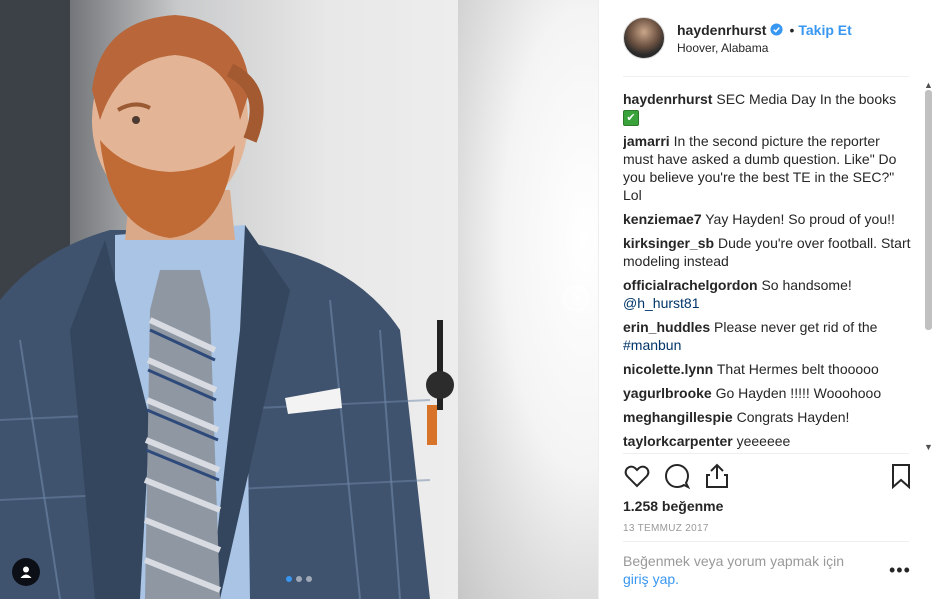 The height and width of the screenshot is (599, 934). Describe the element at coordinates (673, 506) in the screenshot. I see `likes-count: 1.258 beğenme` at that location.